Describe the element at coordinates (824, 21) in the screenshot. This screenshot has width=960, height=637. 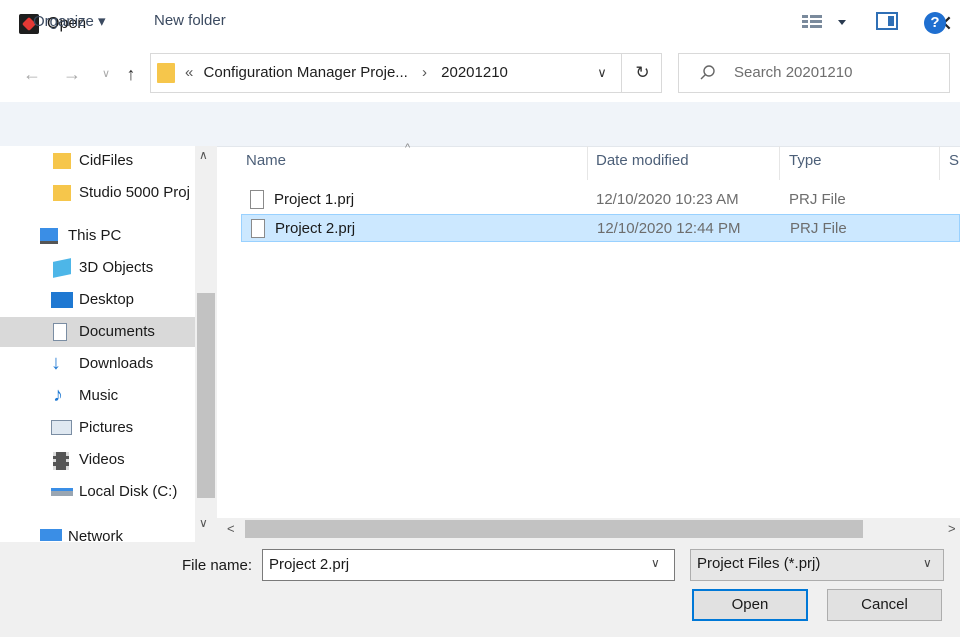
I see `view-details-icon` at that location.